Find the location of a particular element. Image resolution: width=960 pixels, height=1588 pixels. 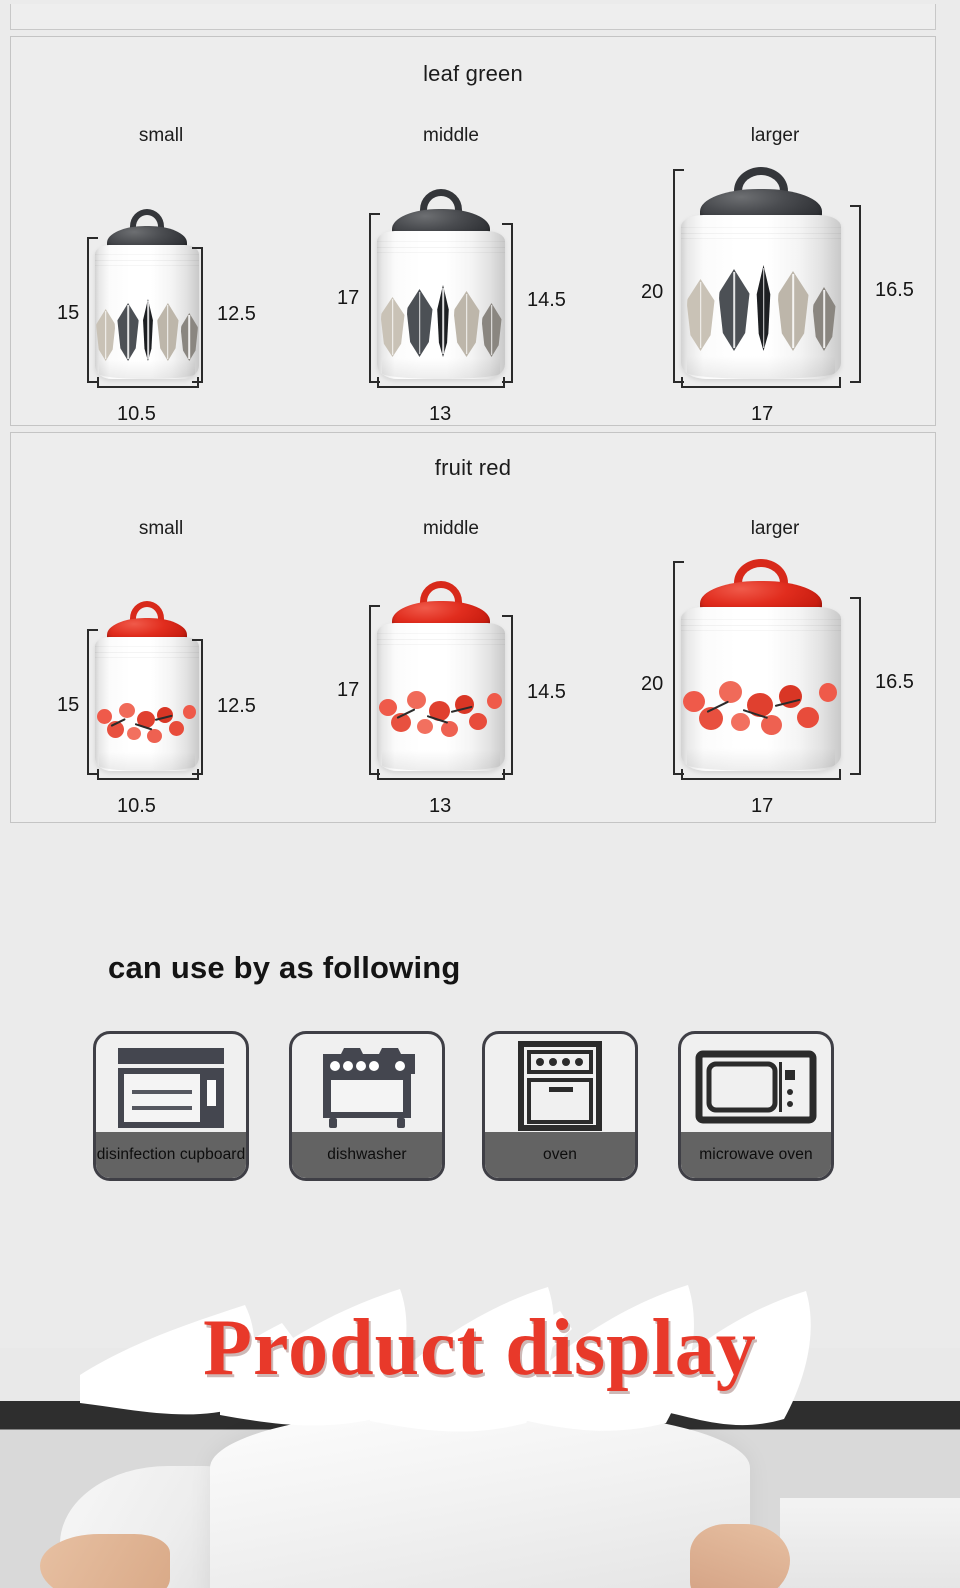

jar-spec-fruit-red-middle: middle 17 14.5 13 is located at coordinates (461, 627).